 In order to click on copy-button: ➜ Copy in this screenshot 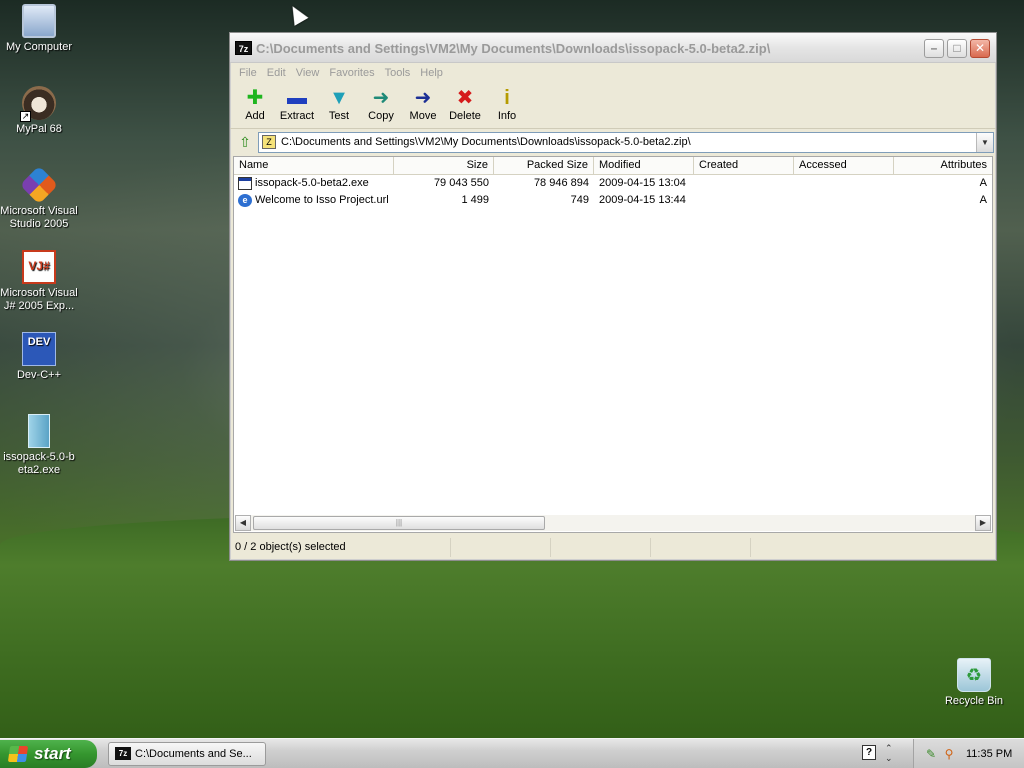, I will do `click(381, 105)`.